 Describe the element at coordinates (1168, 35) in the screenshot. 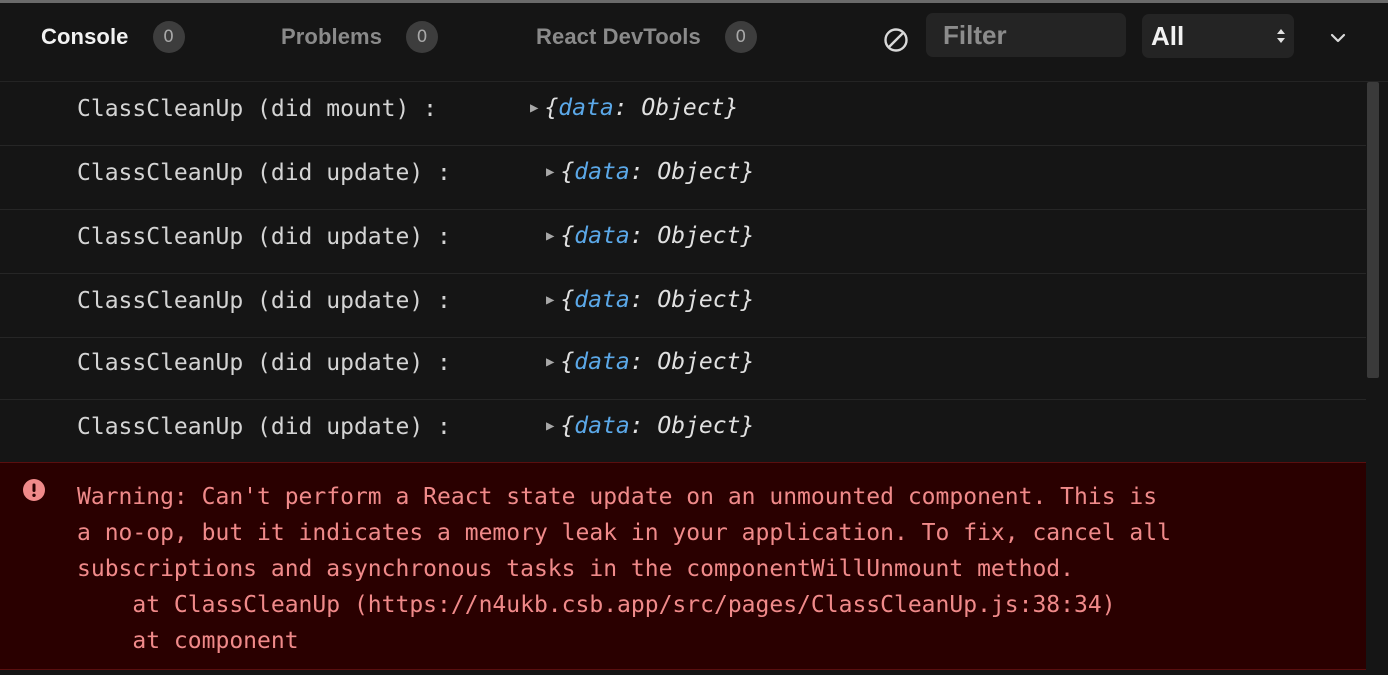

I see `log-level-value: All` at that location.